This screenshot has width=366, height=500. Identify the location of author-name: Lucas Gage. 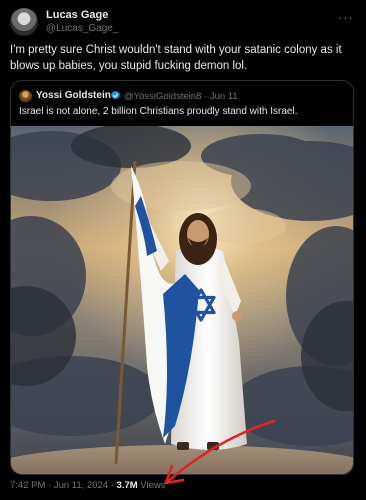
(77, 15).